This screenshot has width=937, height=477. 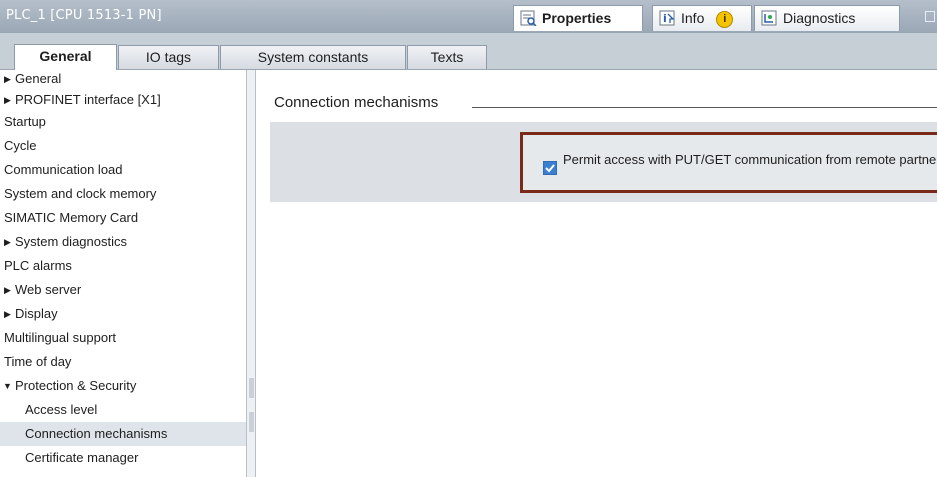 I want to click on tab-info: i Info i, so click(x=702, y=18).